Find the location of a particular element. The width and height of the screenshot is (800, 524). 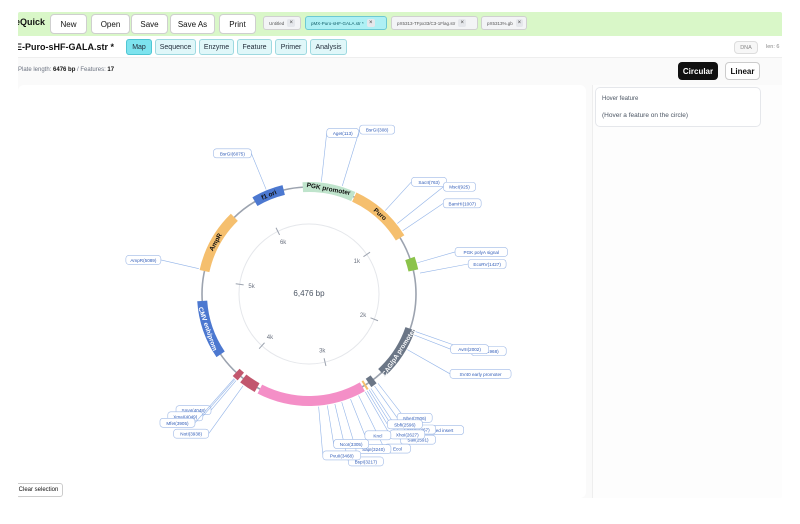

site-label: AmpR(5089) is located at coordinates (143, 260).